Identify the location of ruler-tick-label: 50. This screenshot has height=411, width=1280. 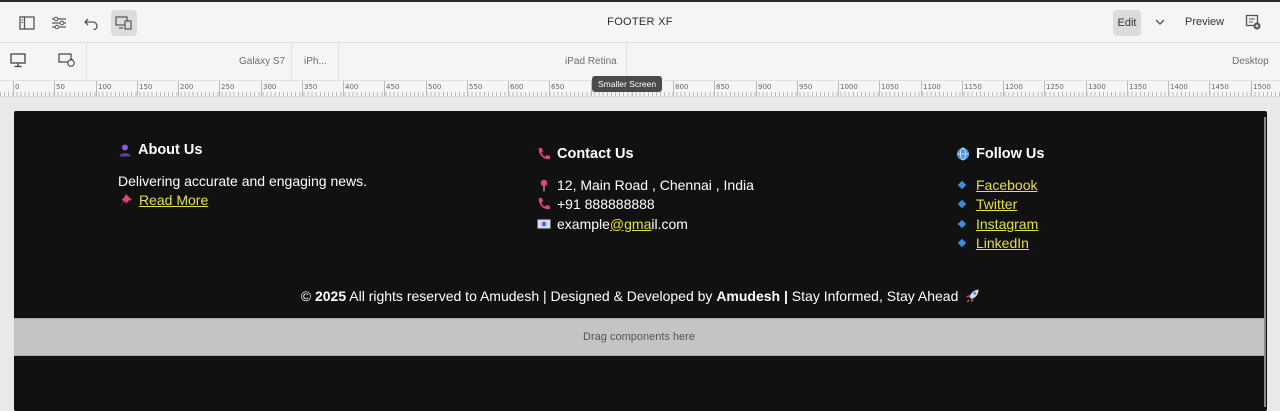
(60, 87).